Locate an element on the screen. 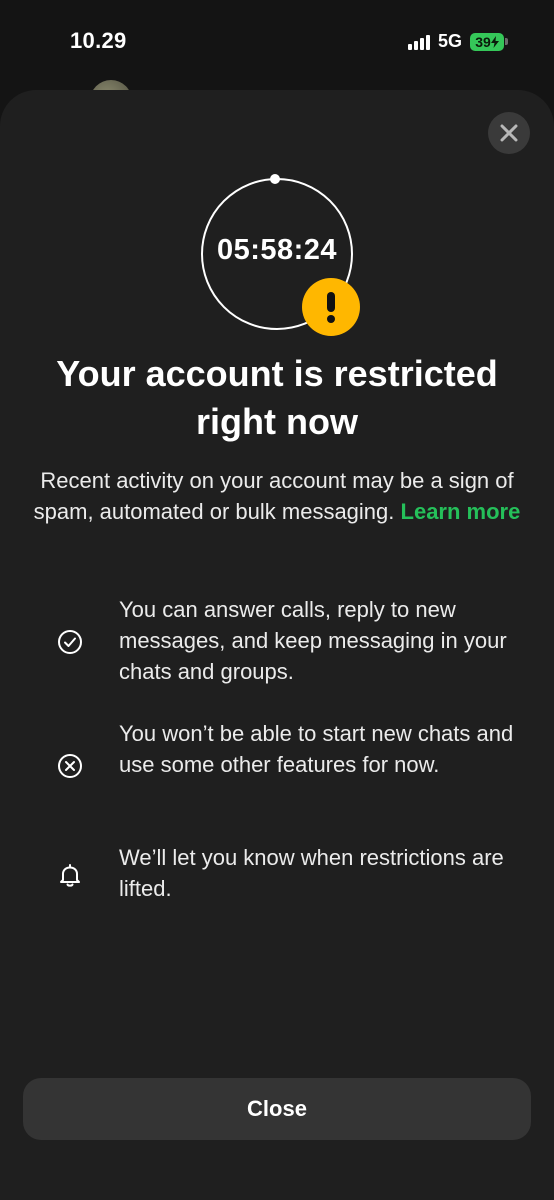 This screenshot has width=554, height=1200. battery-icon: 39 is located at coordinates (489, 41).